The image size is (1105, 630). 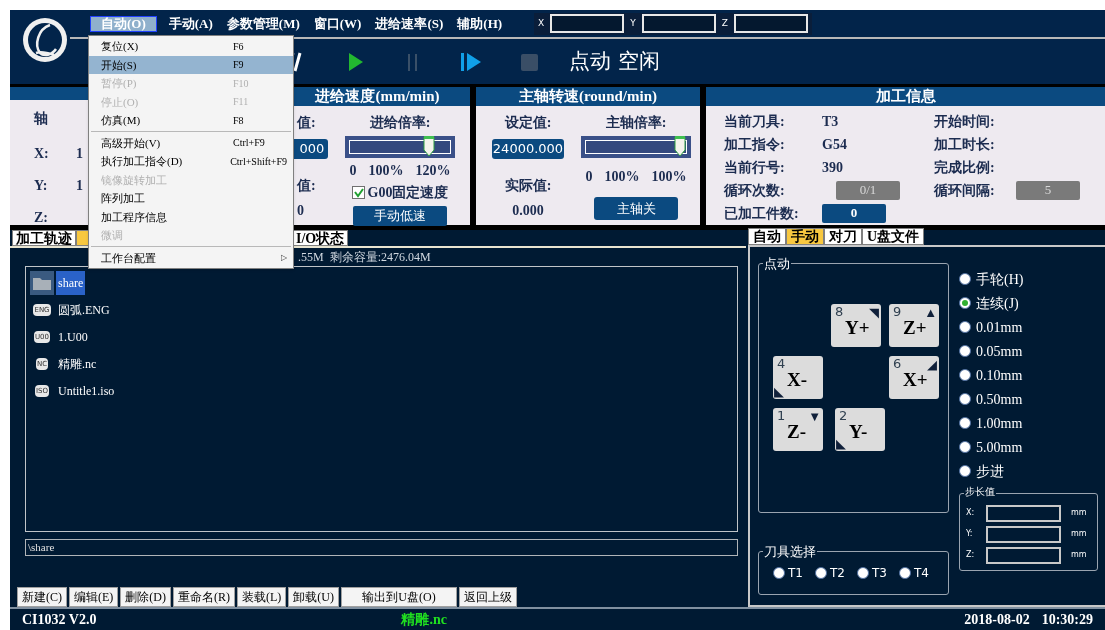 What do you see at coordinates (805, 236) in the screenshot?
I see `tab: 手动` at bounding box center [805, 236].